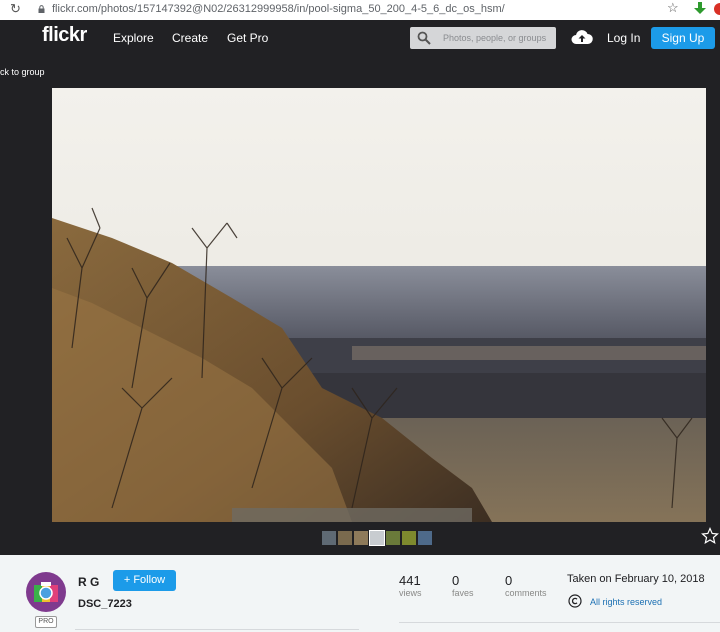 The height and width of the screenshot is (632, 720). Describe the element at coordinates (717, 9) in the screenshot. I see `extension-icon` at that location.